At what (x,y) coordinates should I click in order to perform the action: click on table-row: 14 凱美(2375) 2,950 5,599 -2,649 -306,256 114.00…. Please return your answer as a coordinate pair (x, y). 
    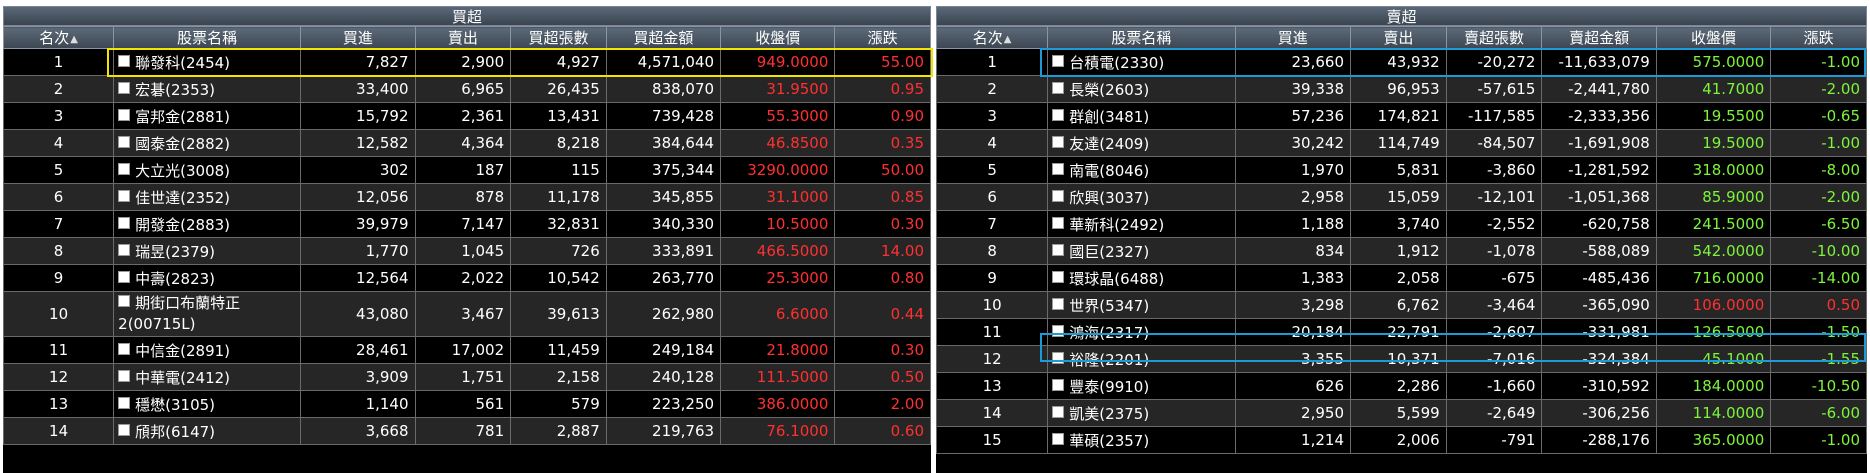
    Looking at the image, I should click on (1401, 413).